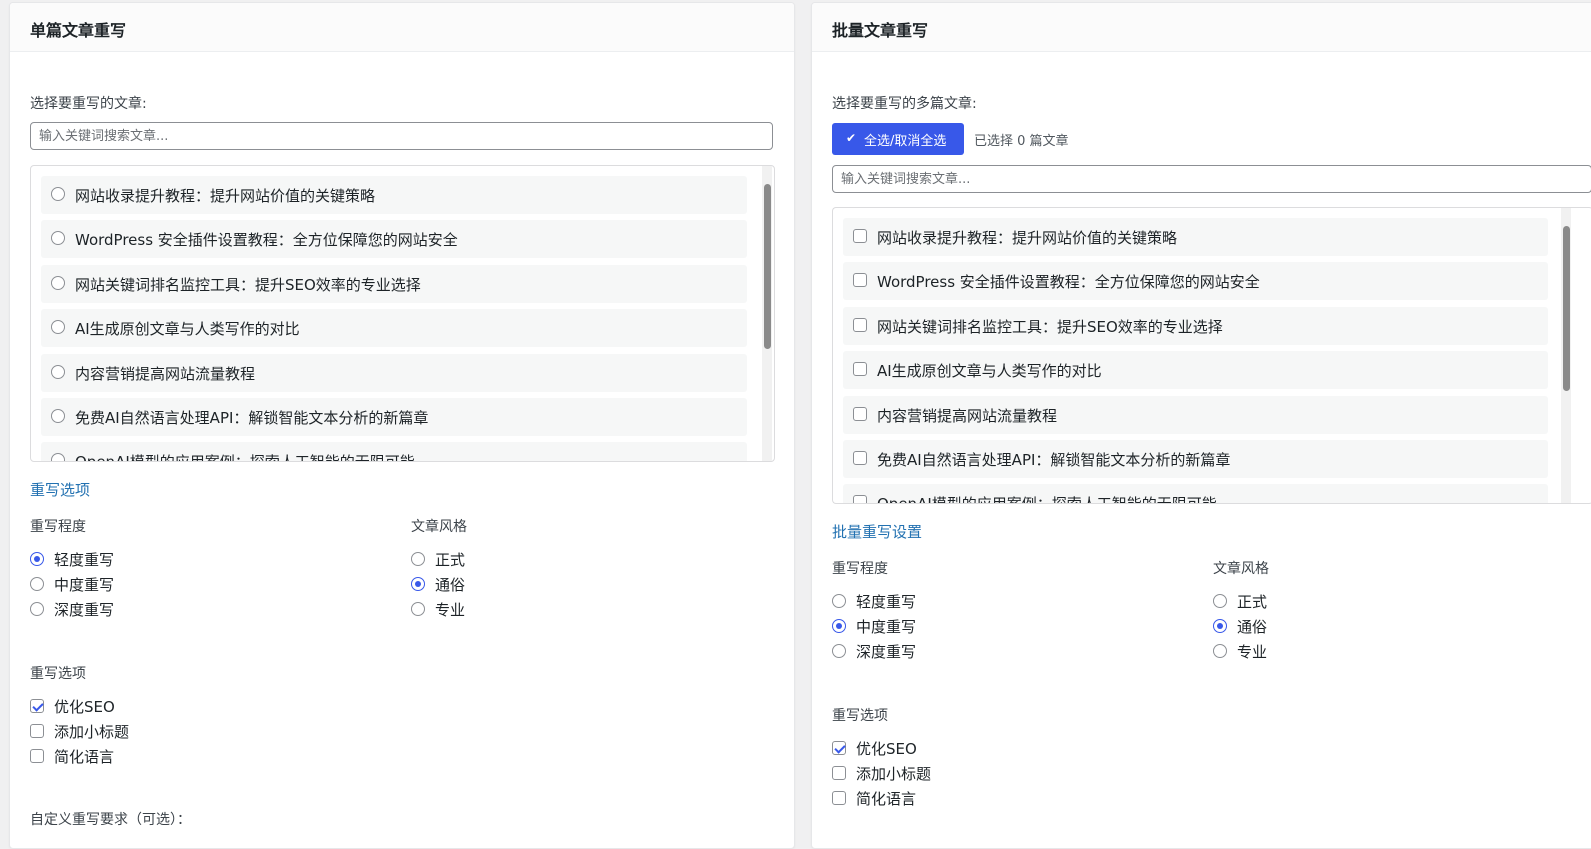 This screenshot has height=849, width=1591. What do you see at coordinates (401, 136) in the screenshot?
I see `single-search-input` at bounding box center [401, 136].